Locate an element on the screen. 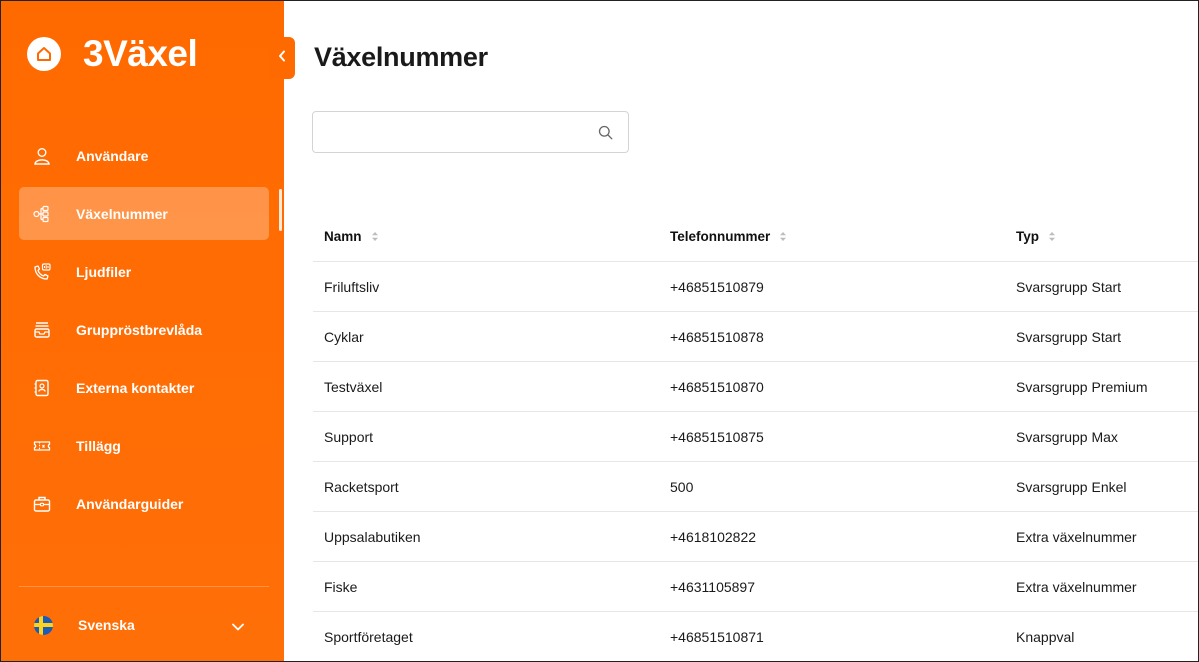 The width and height of the screenshot is (1199, 662). cell-name: Uppsalabutiken is located at coordinates (372, 536).